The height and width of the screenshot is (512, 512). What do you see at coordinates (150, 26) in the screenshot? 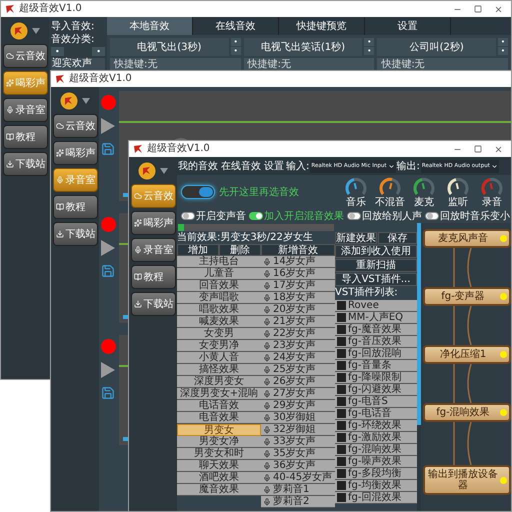
I see `tab: 本地音效` at bounding box center [150, 26].